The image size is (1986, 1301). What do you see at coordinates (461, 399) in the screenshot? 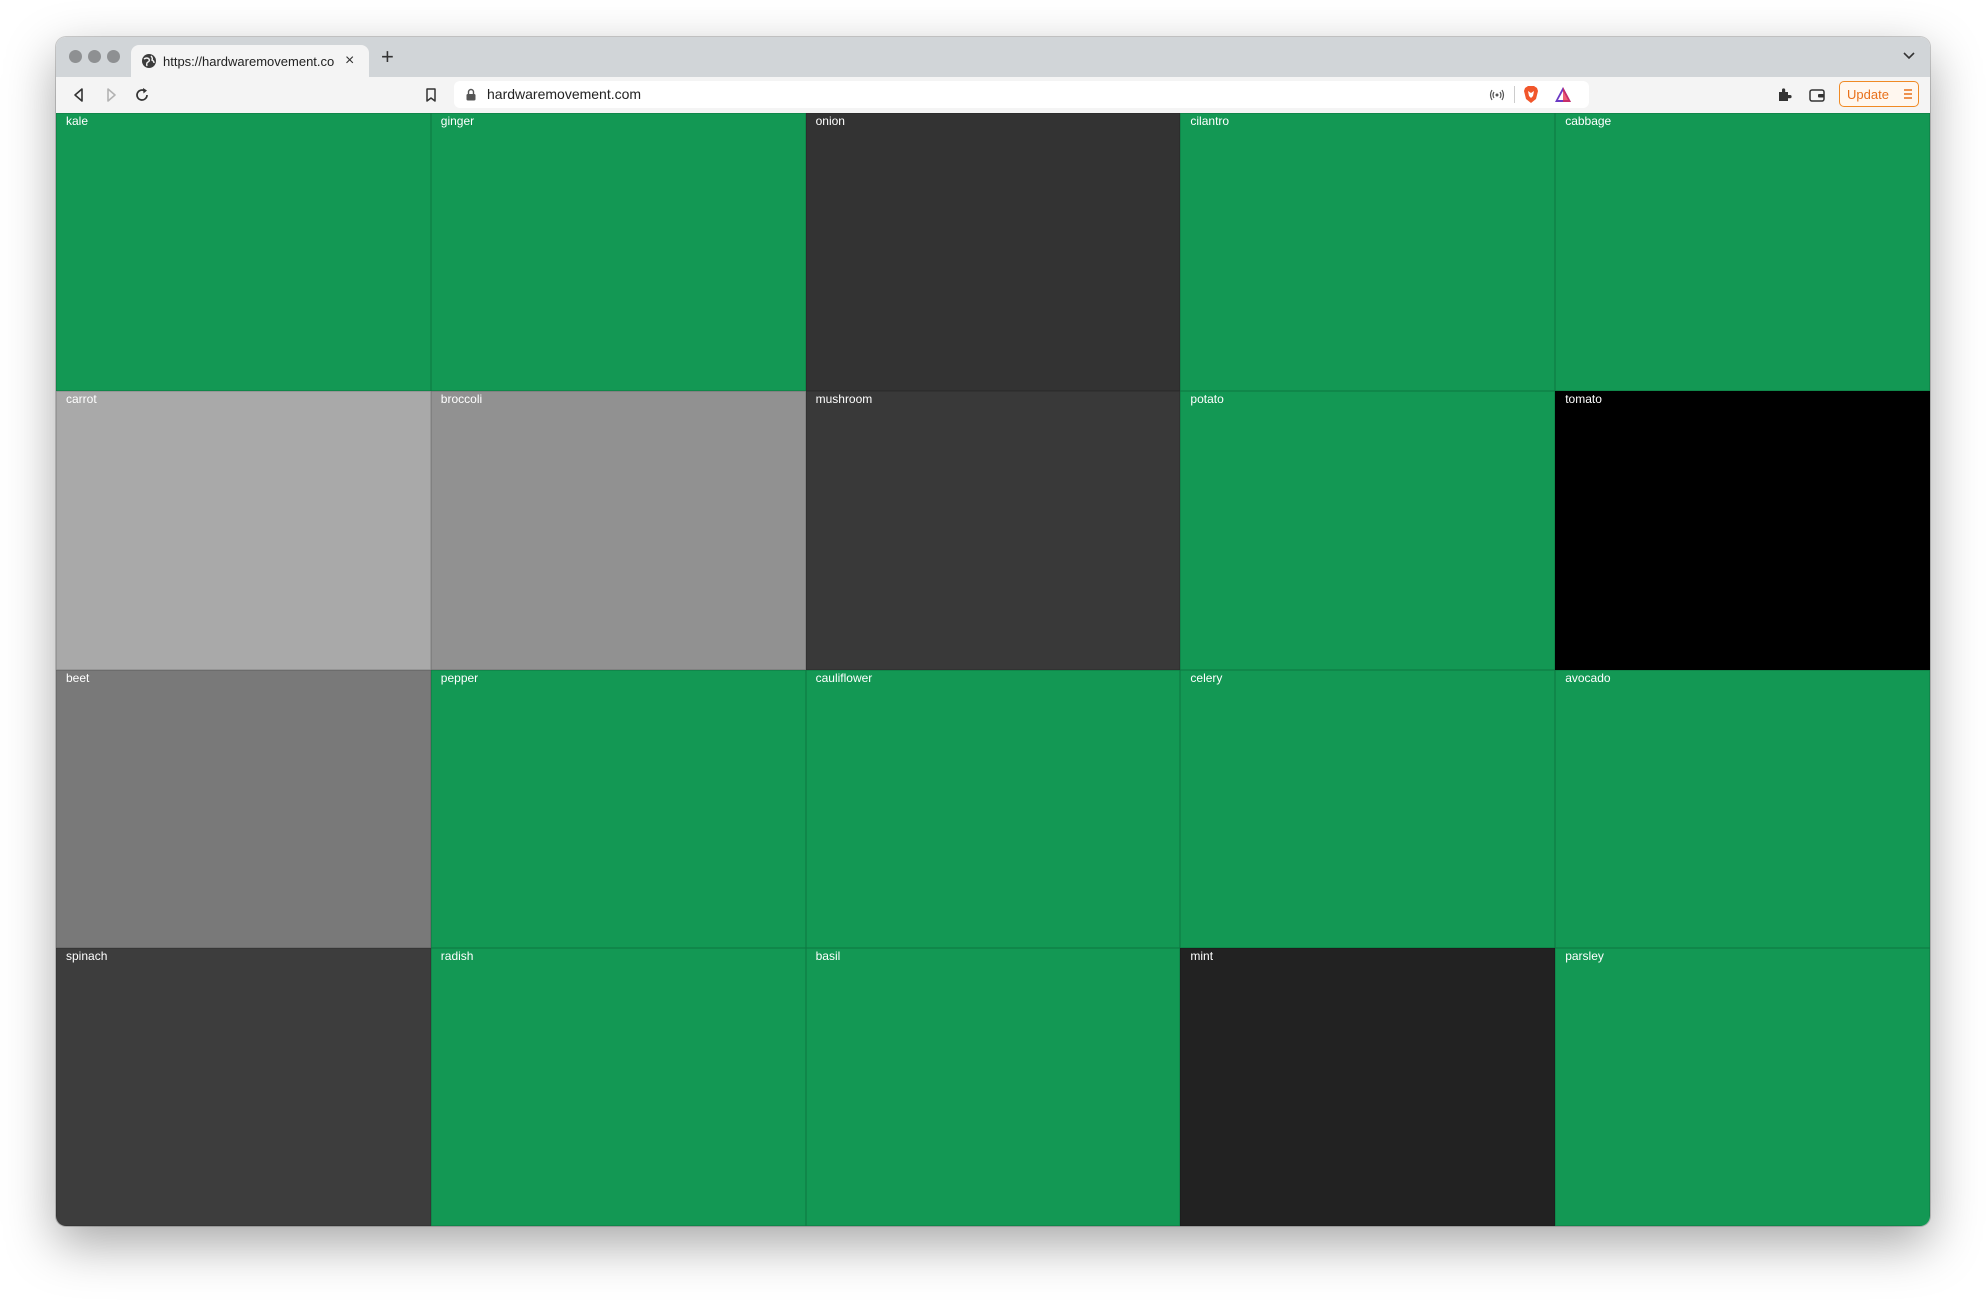
I see `grid-cell-label: broccoli` at bounding box center [461, 399].